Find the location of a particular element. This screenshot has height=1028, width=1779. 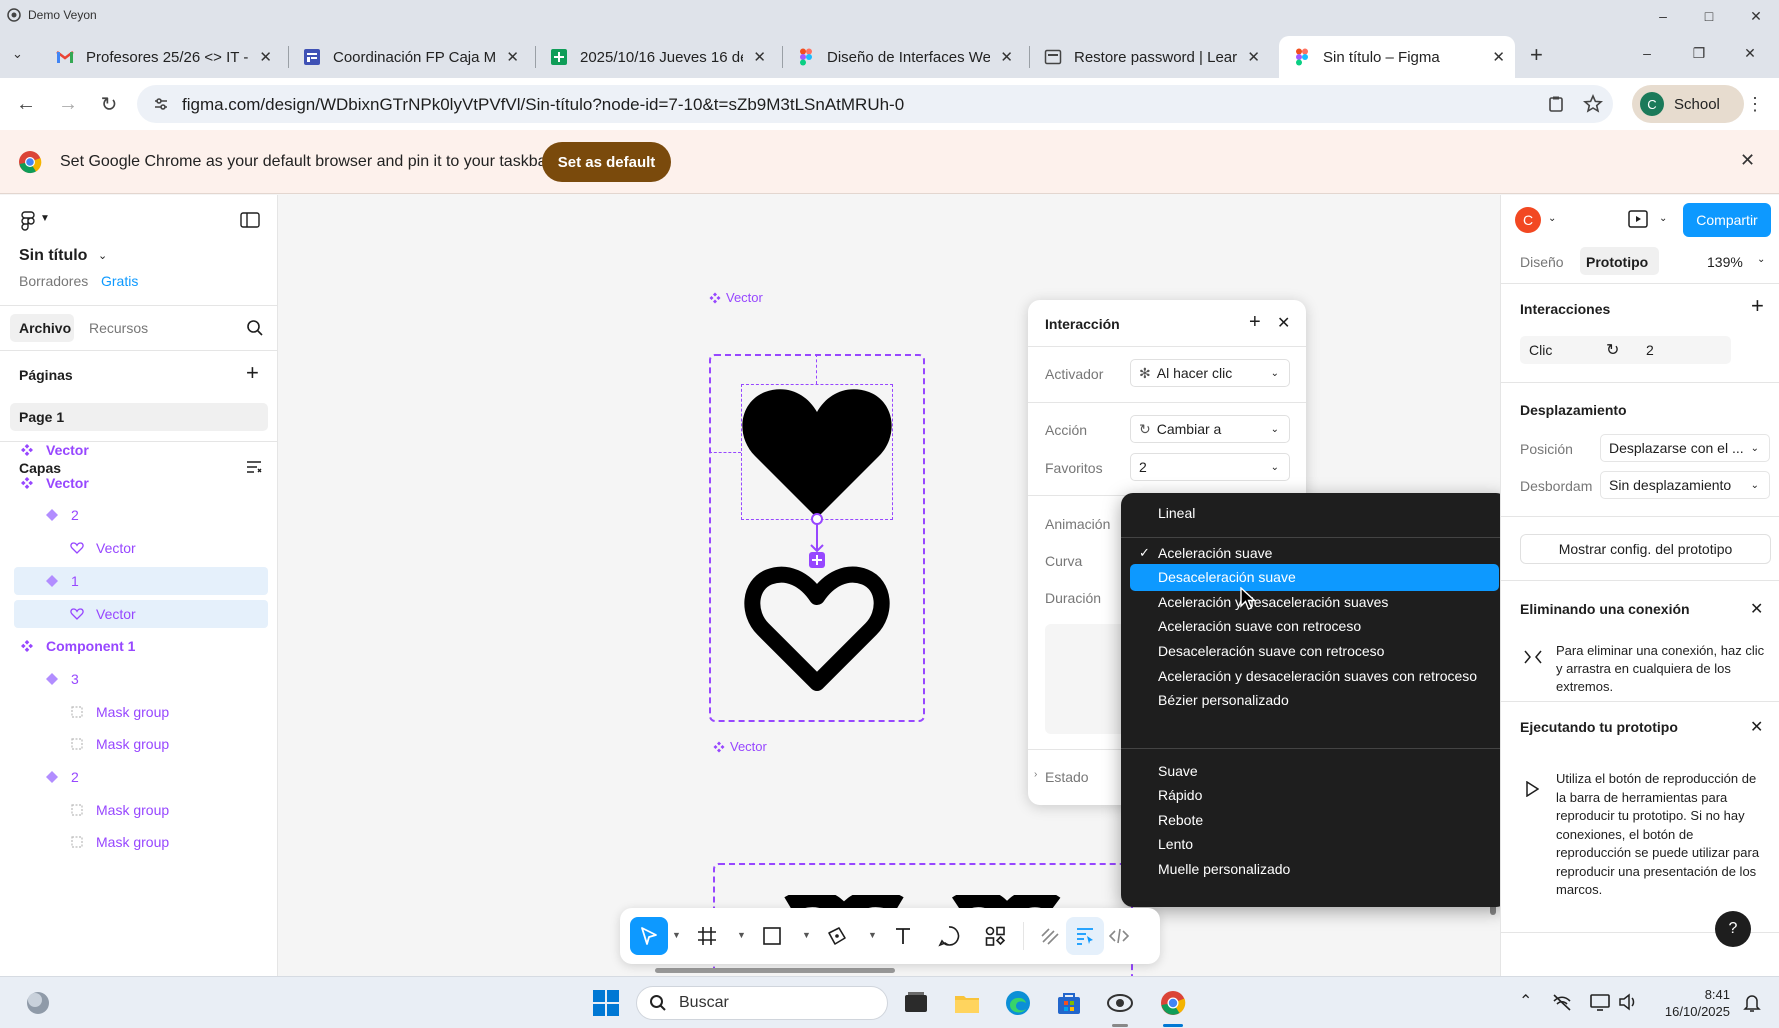

curve-option: Lineal is located at coordinates (1314, 512).